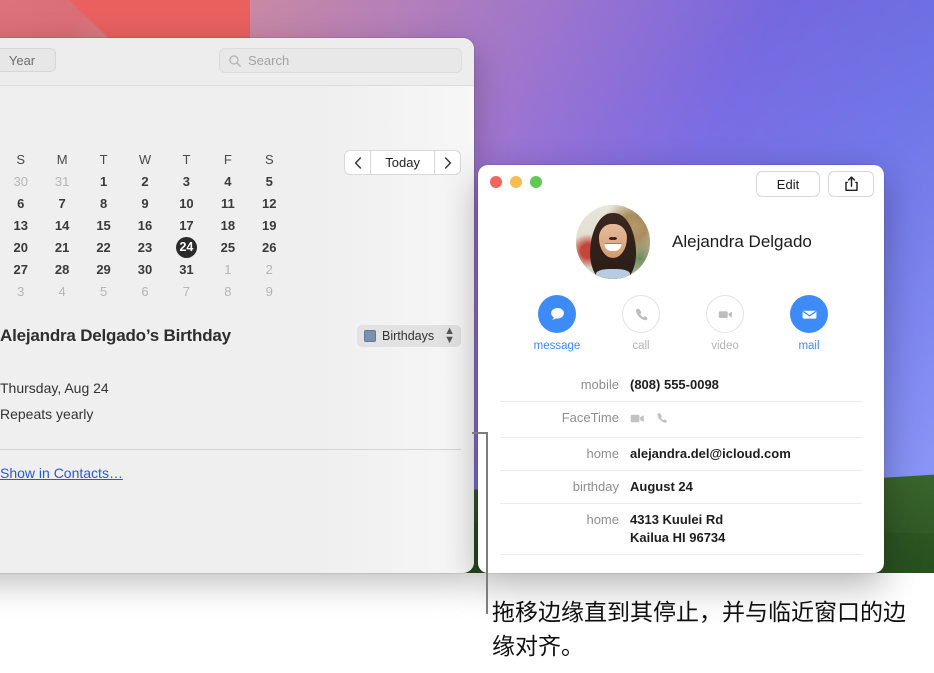  Describe the element at coordinates (186, 225) in the screenshot. I see `calendar-day: 17` at that location.